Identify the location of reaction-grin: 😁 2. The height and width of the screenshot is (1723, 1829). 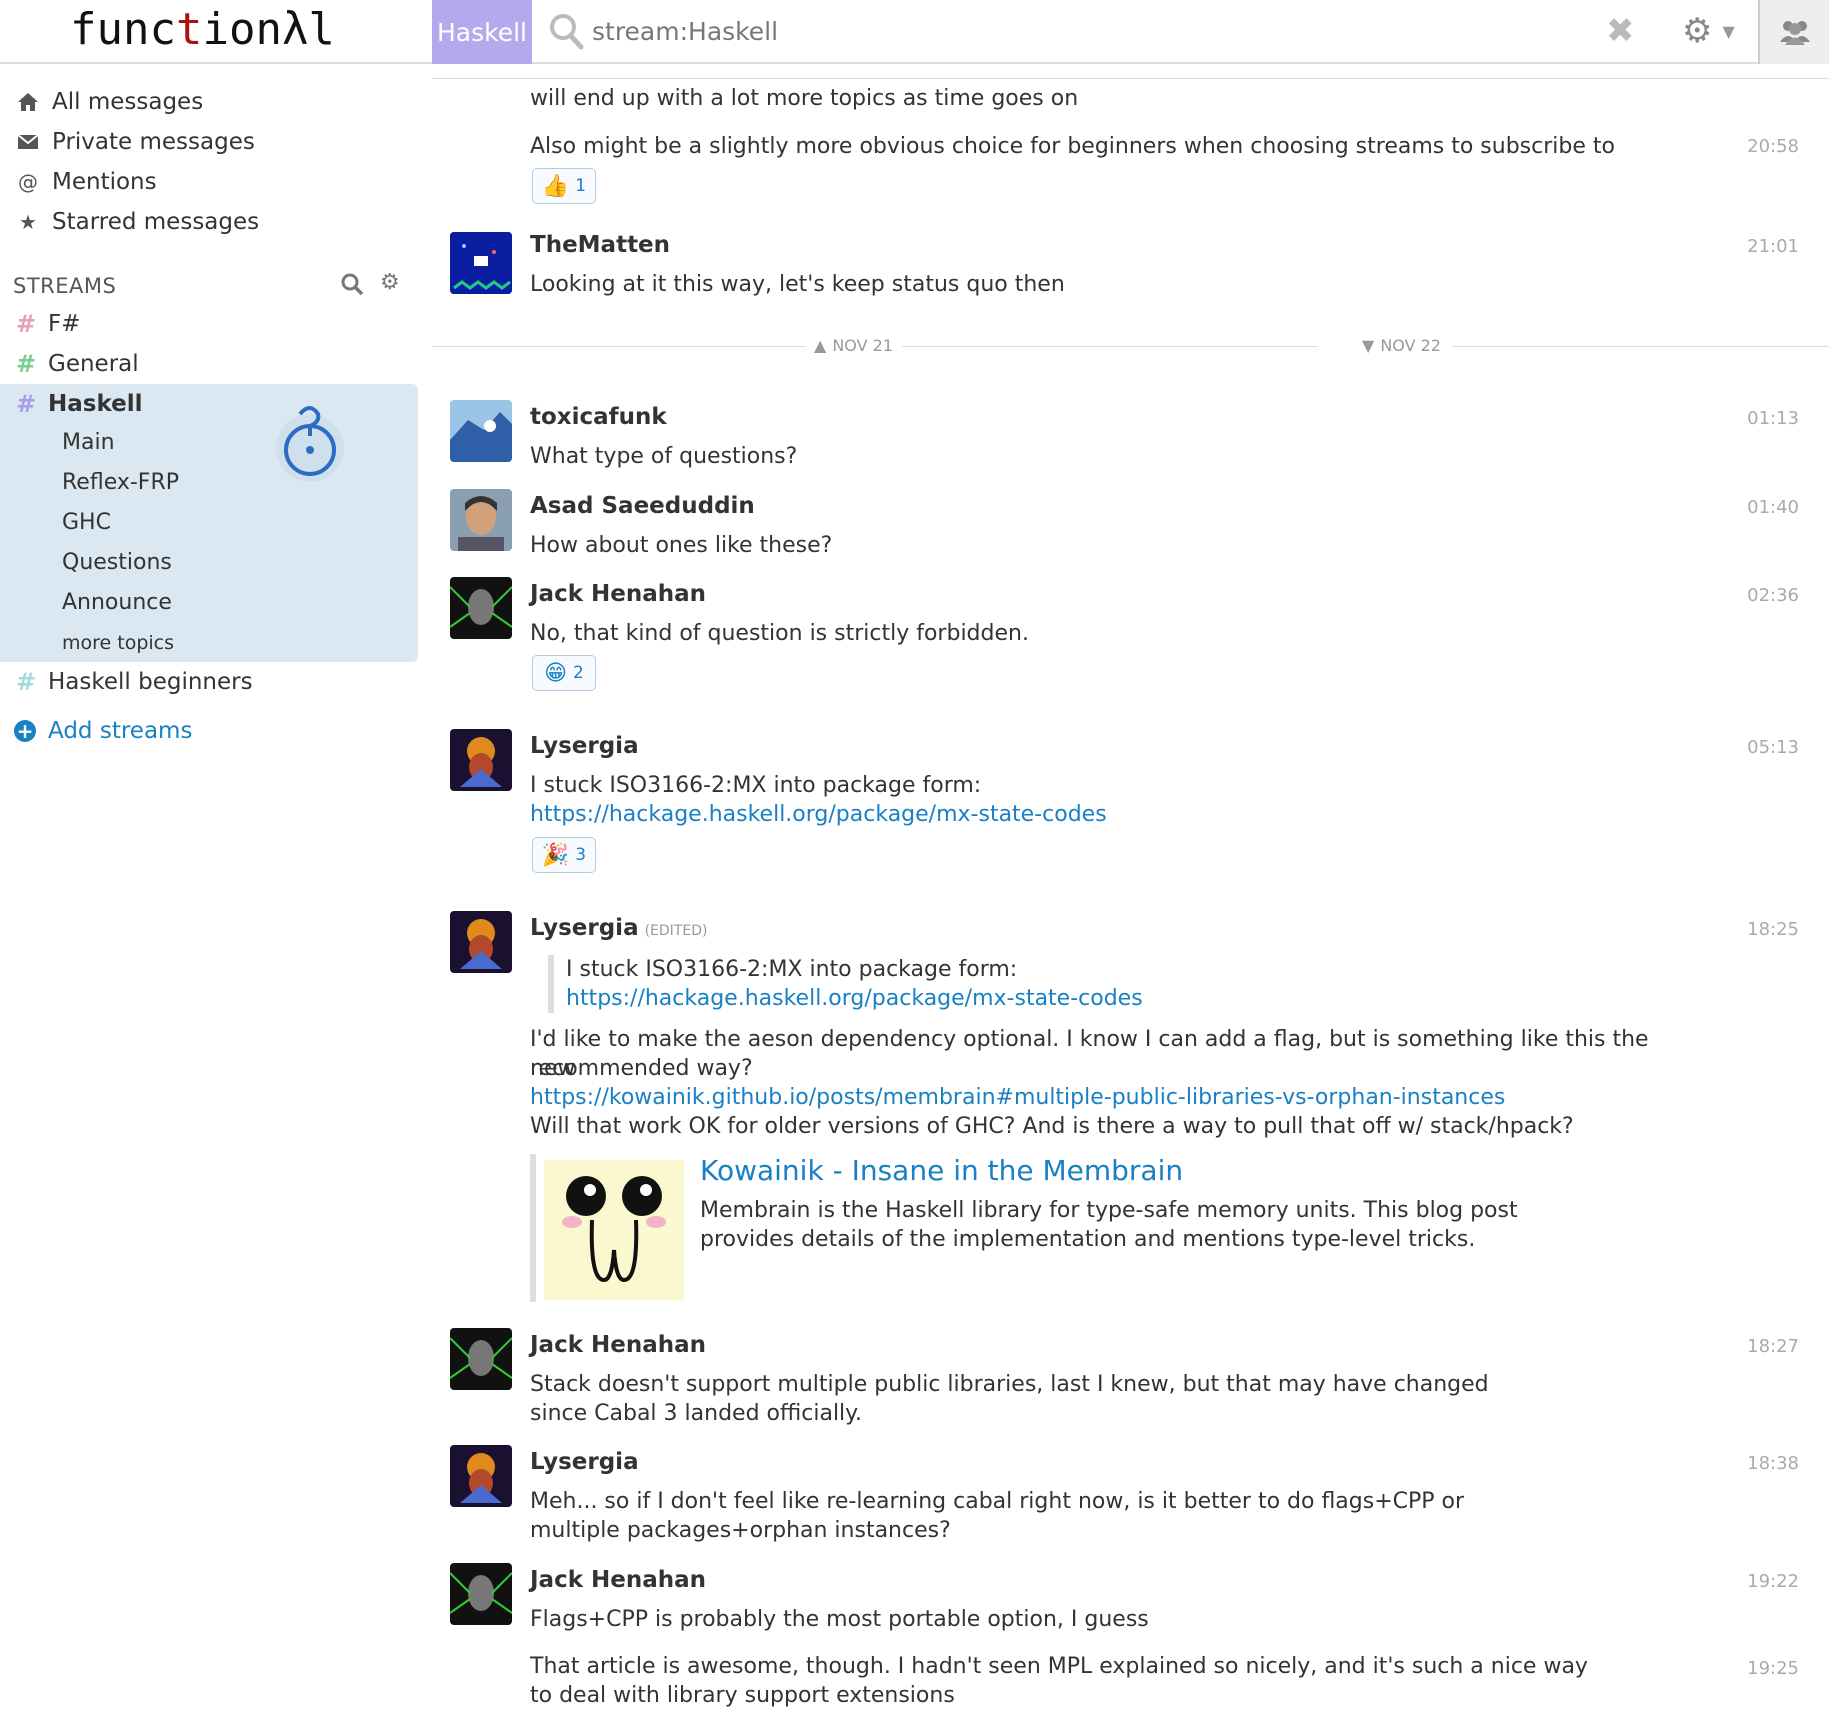
(564, 673).